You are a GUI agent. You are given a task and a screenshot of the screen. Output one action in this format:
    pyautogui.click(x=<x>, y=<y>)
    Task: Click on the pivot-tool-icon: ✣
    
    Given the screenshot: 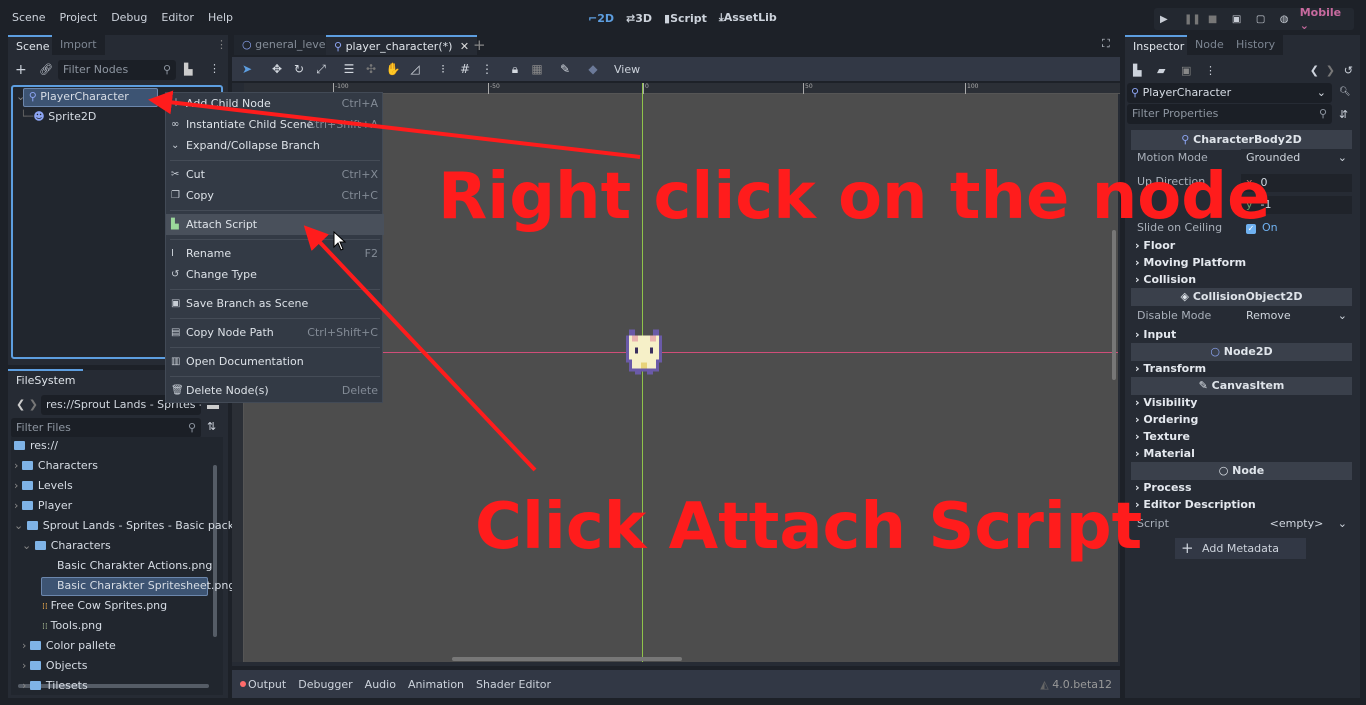 What is the action you would take?
    pyautogui.click(x=371, y=69)
    